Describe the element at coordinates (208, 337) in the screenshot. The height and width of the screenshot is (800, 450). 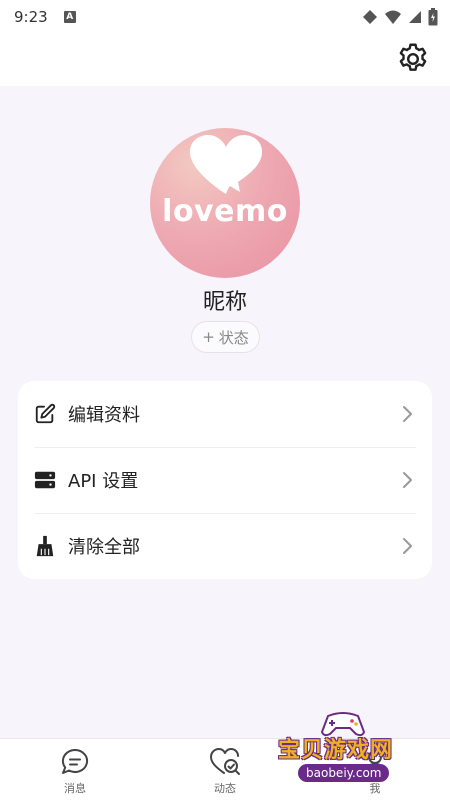
I see `plus-icon: +` at that location.